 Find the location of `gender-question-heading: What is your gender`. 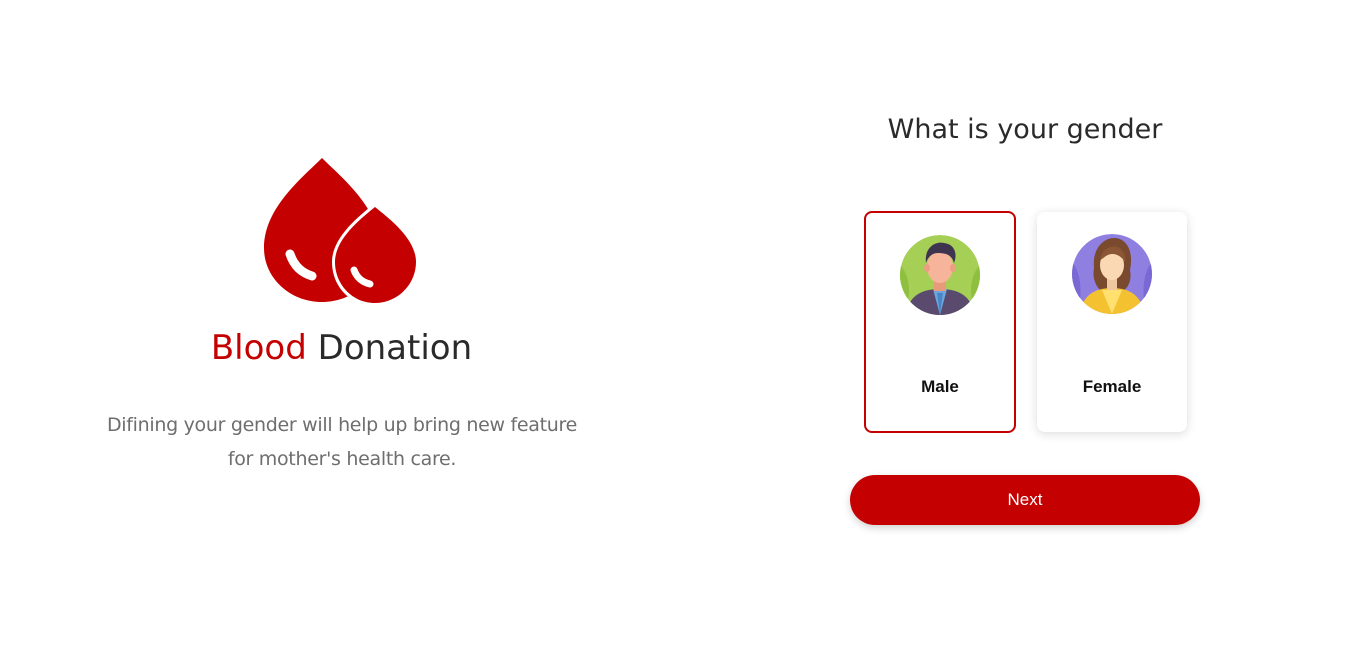

gender-question-heading: What is your gender is located at coordinates (1025, 129).